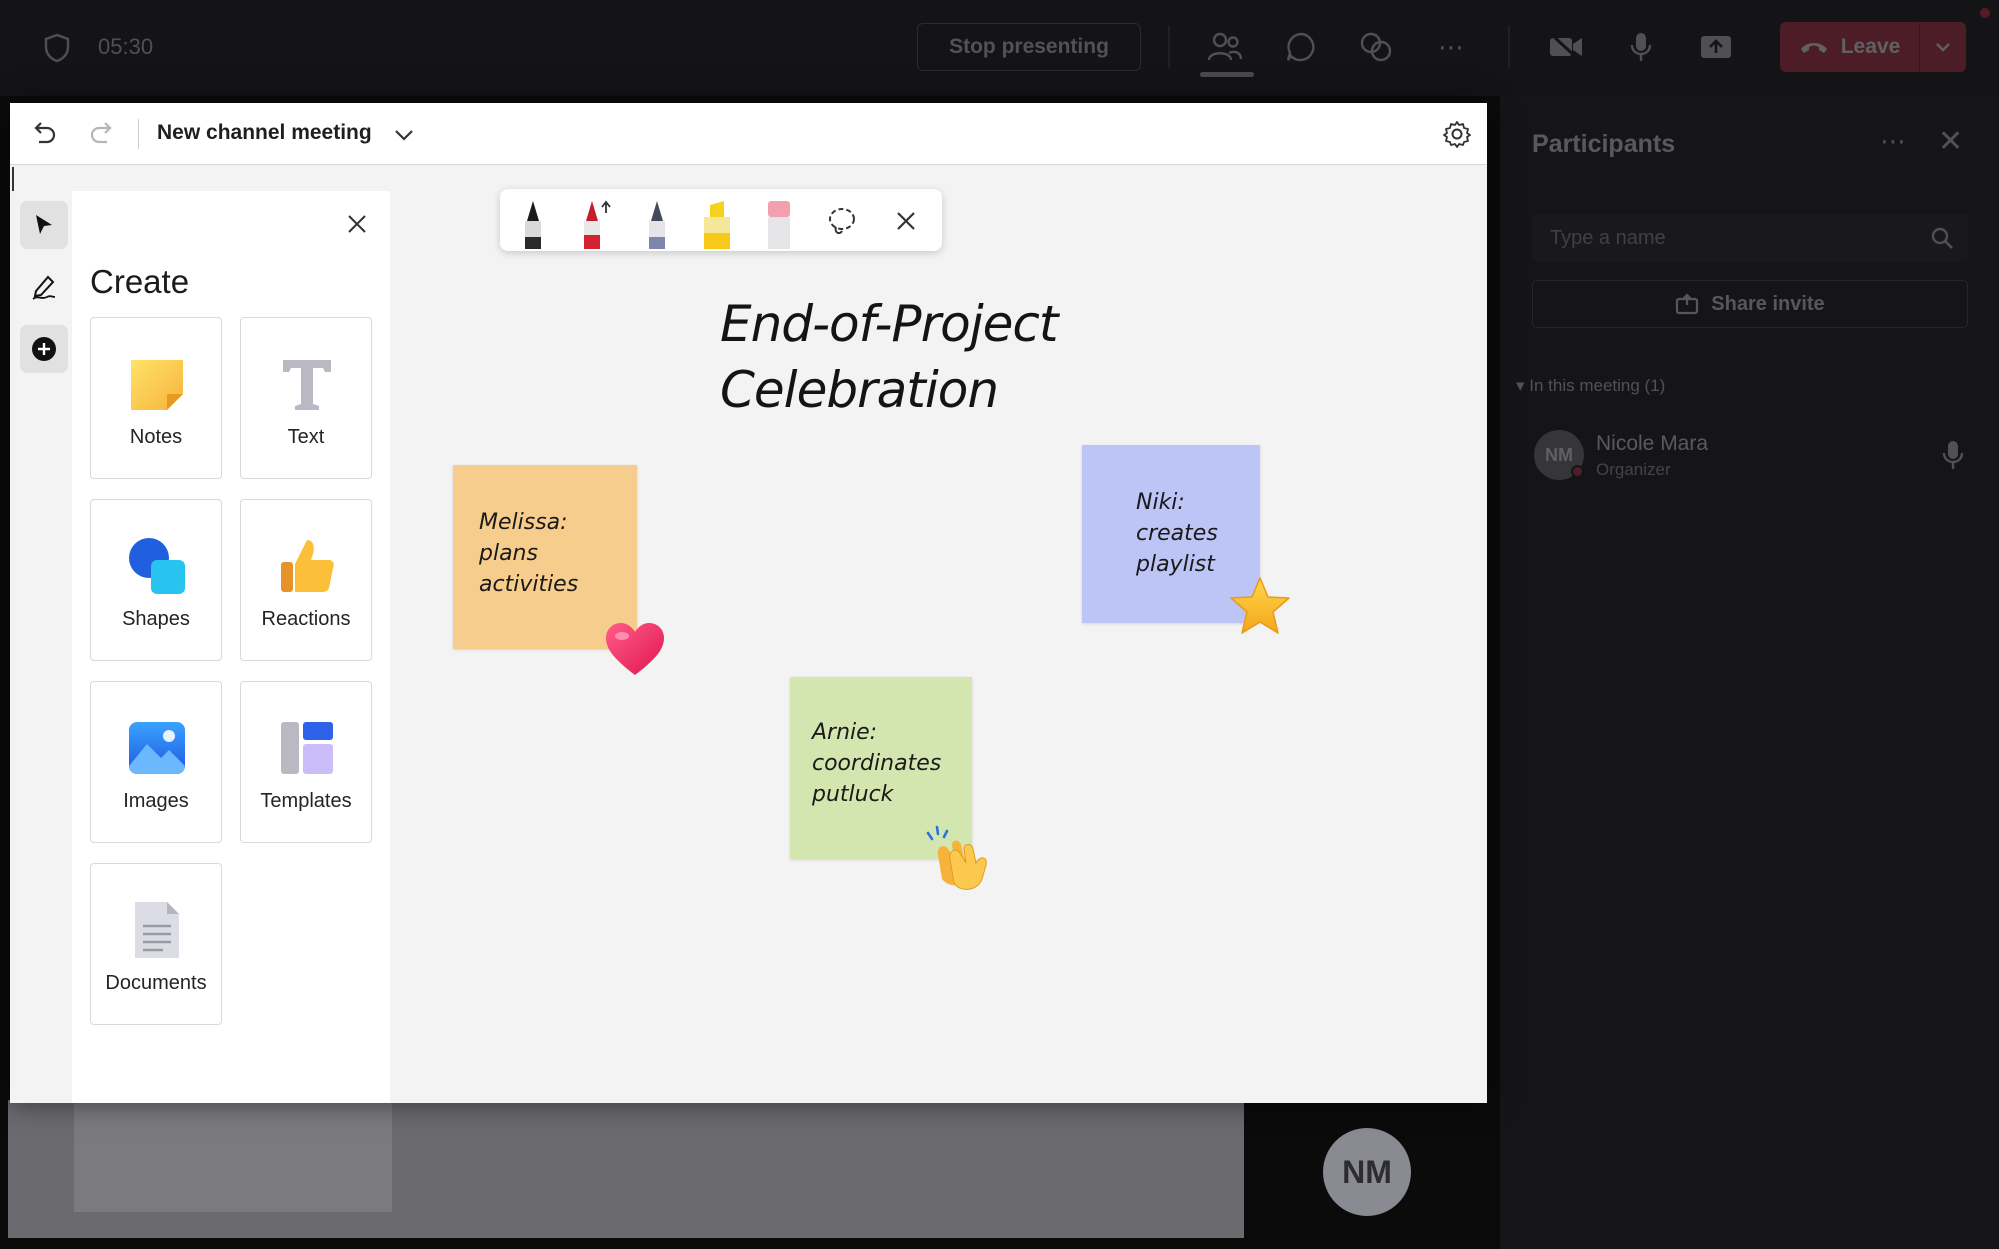 This screenshot has width=1999, height=1249. I want to click on tile-label: Shapes, so click(156, 619).